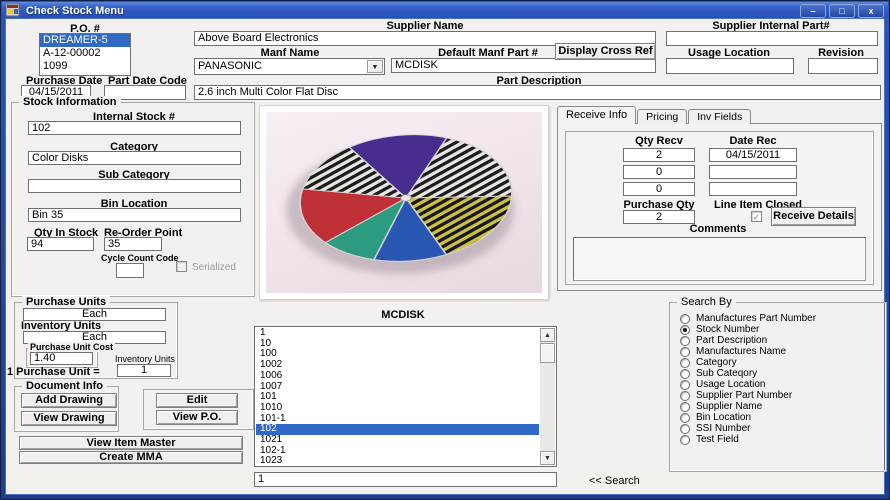 Image resolution: width=890 pixels, height=500 pixels. Describe the element at coordinates (728, 329) in the screenshot. I see `searchby-option-label: Stock Number` at that location.